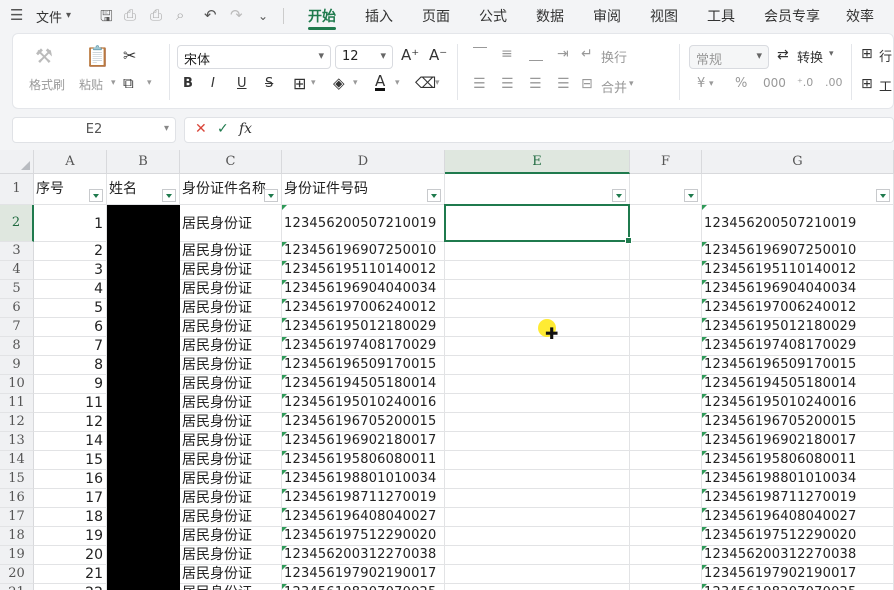 The height and width of the screenshot is (590, 894). What do you see at coordinates (70, 251) in the screenshot?
I see `table-cell-a: 2` at bounding box center [70, 251].